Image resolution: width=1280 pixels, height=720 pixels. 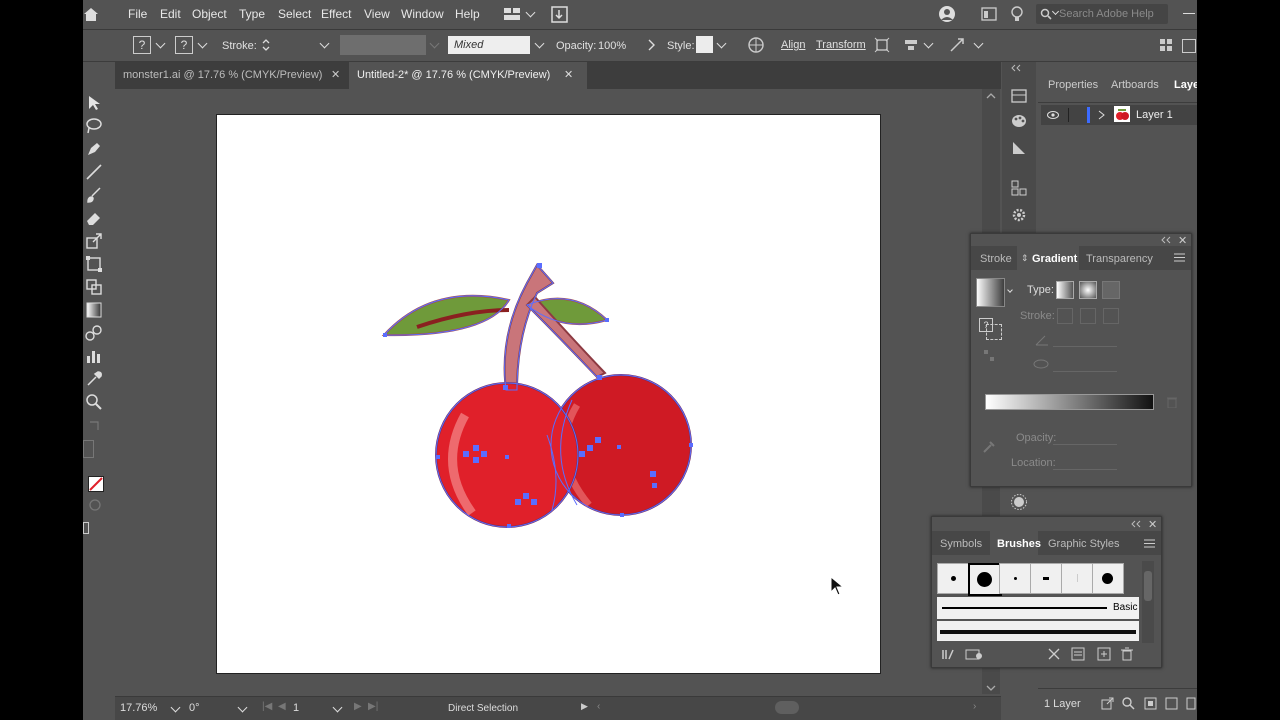 What do you see at coordinates (252, 14) in the screenshot?
I see `menu-type: Type` at bounding box center [252, 14].